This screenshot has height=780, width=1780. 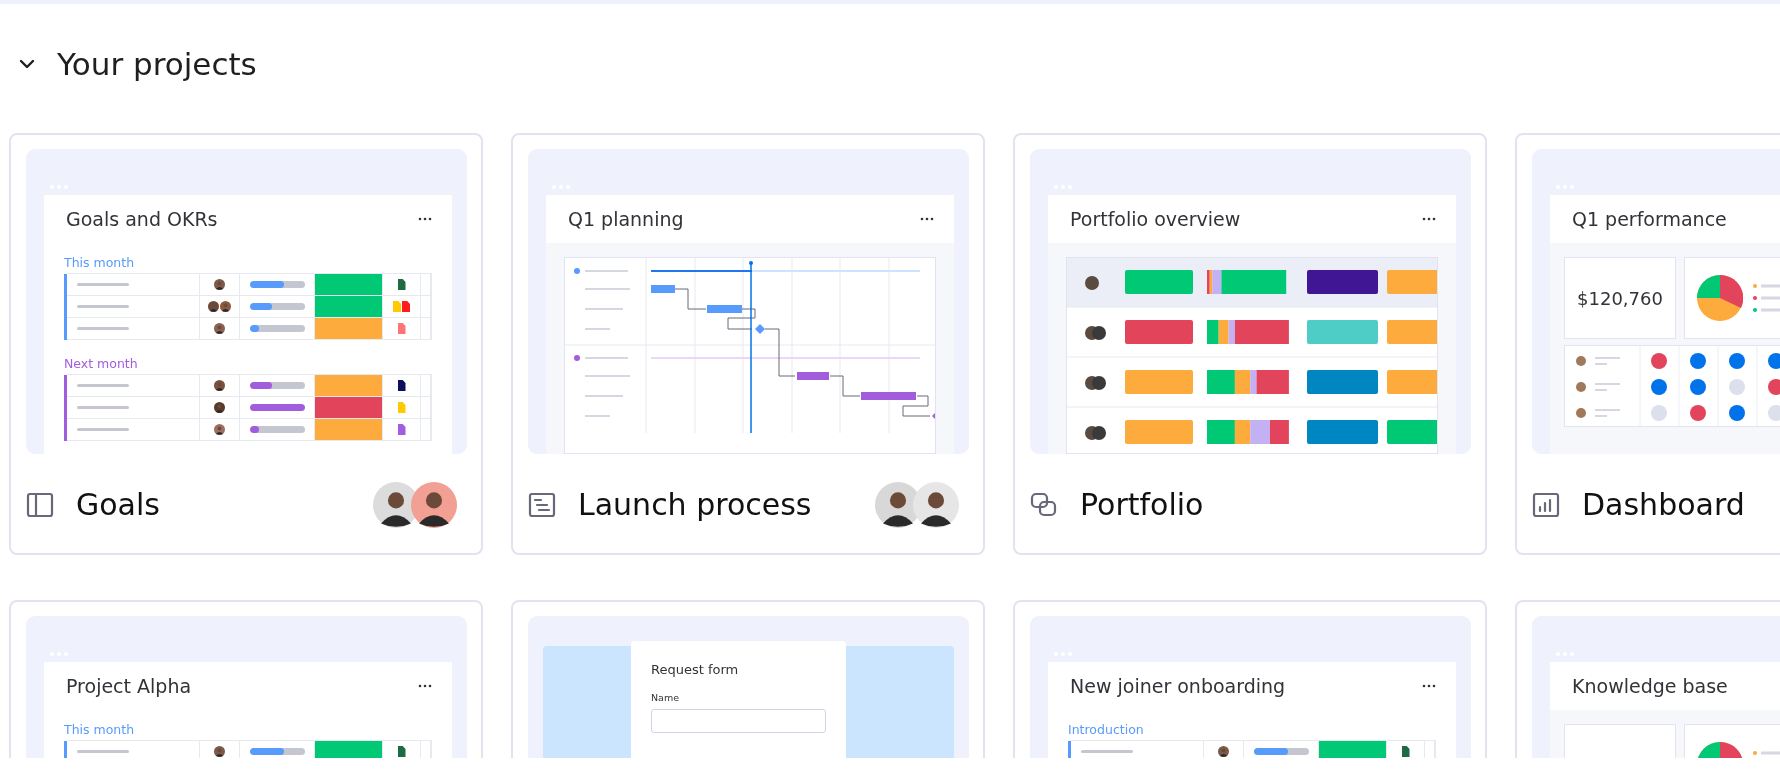 What do you see at coordinates (142, 219) in the screenshot?
I see `preview-title: Goals and OKRs` at bounding box center [142, 219].